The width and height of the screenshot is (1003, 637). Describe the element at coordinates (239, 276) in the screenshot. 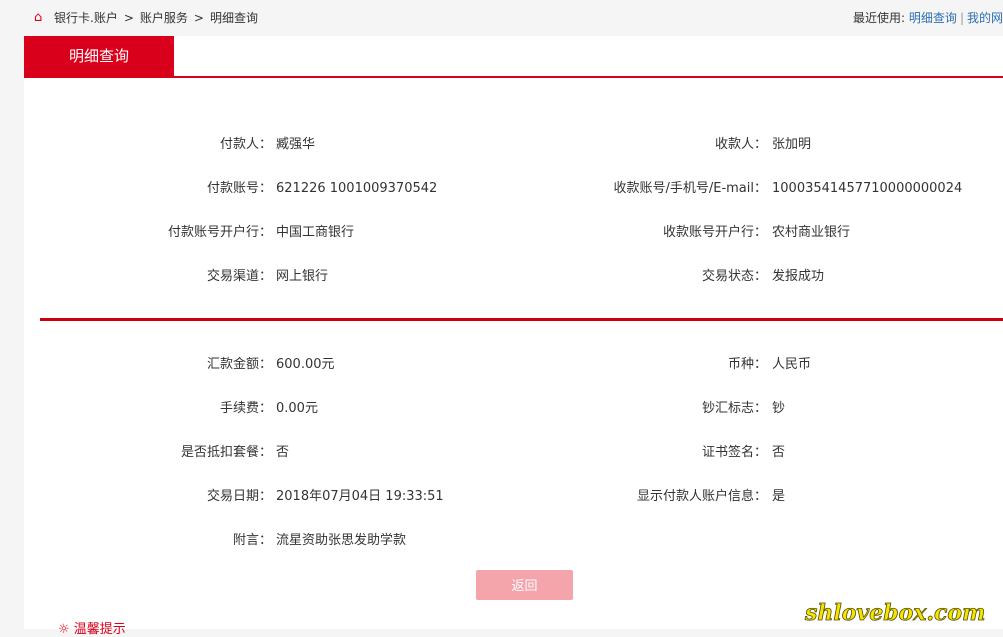

I see `channel-label: 交易渠道：` at that location.